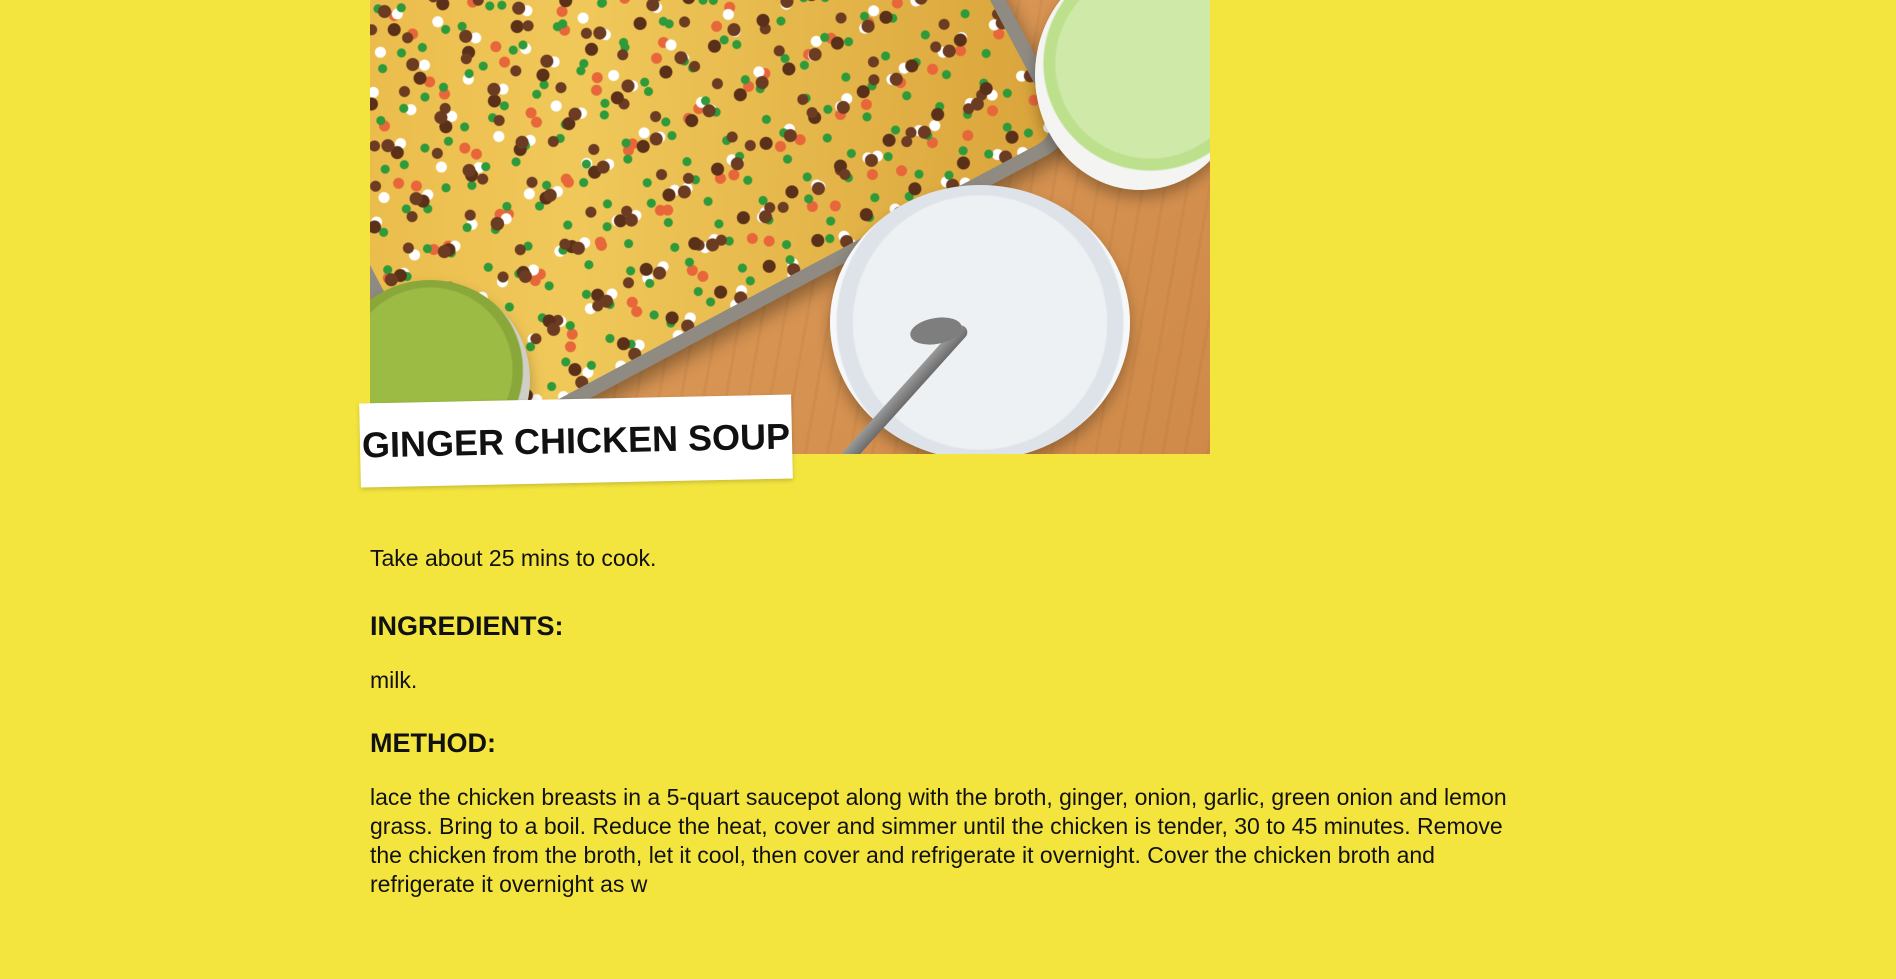 The image size is (1896, 979). What do you see at coordinates (513, 558) in the screenshot?
I see `cook-time-text: Take about 25 mins to cook.` at bounding box center [513, 558].